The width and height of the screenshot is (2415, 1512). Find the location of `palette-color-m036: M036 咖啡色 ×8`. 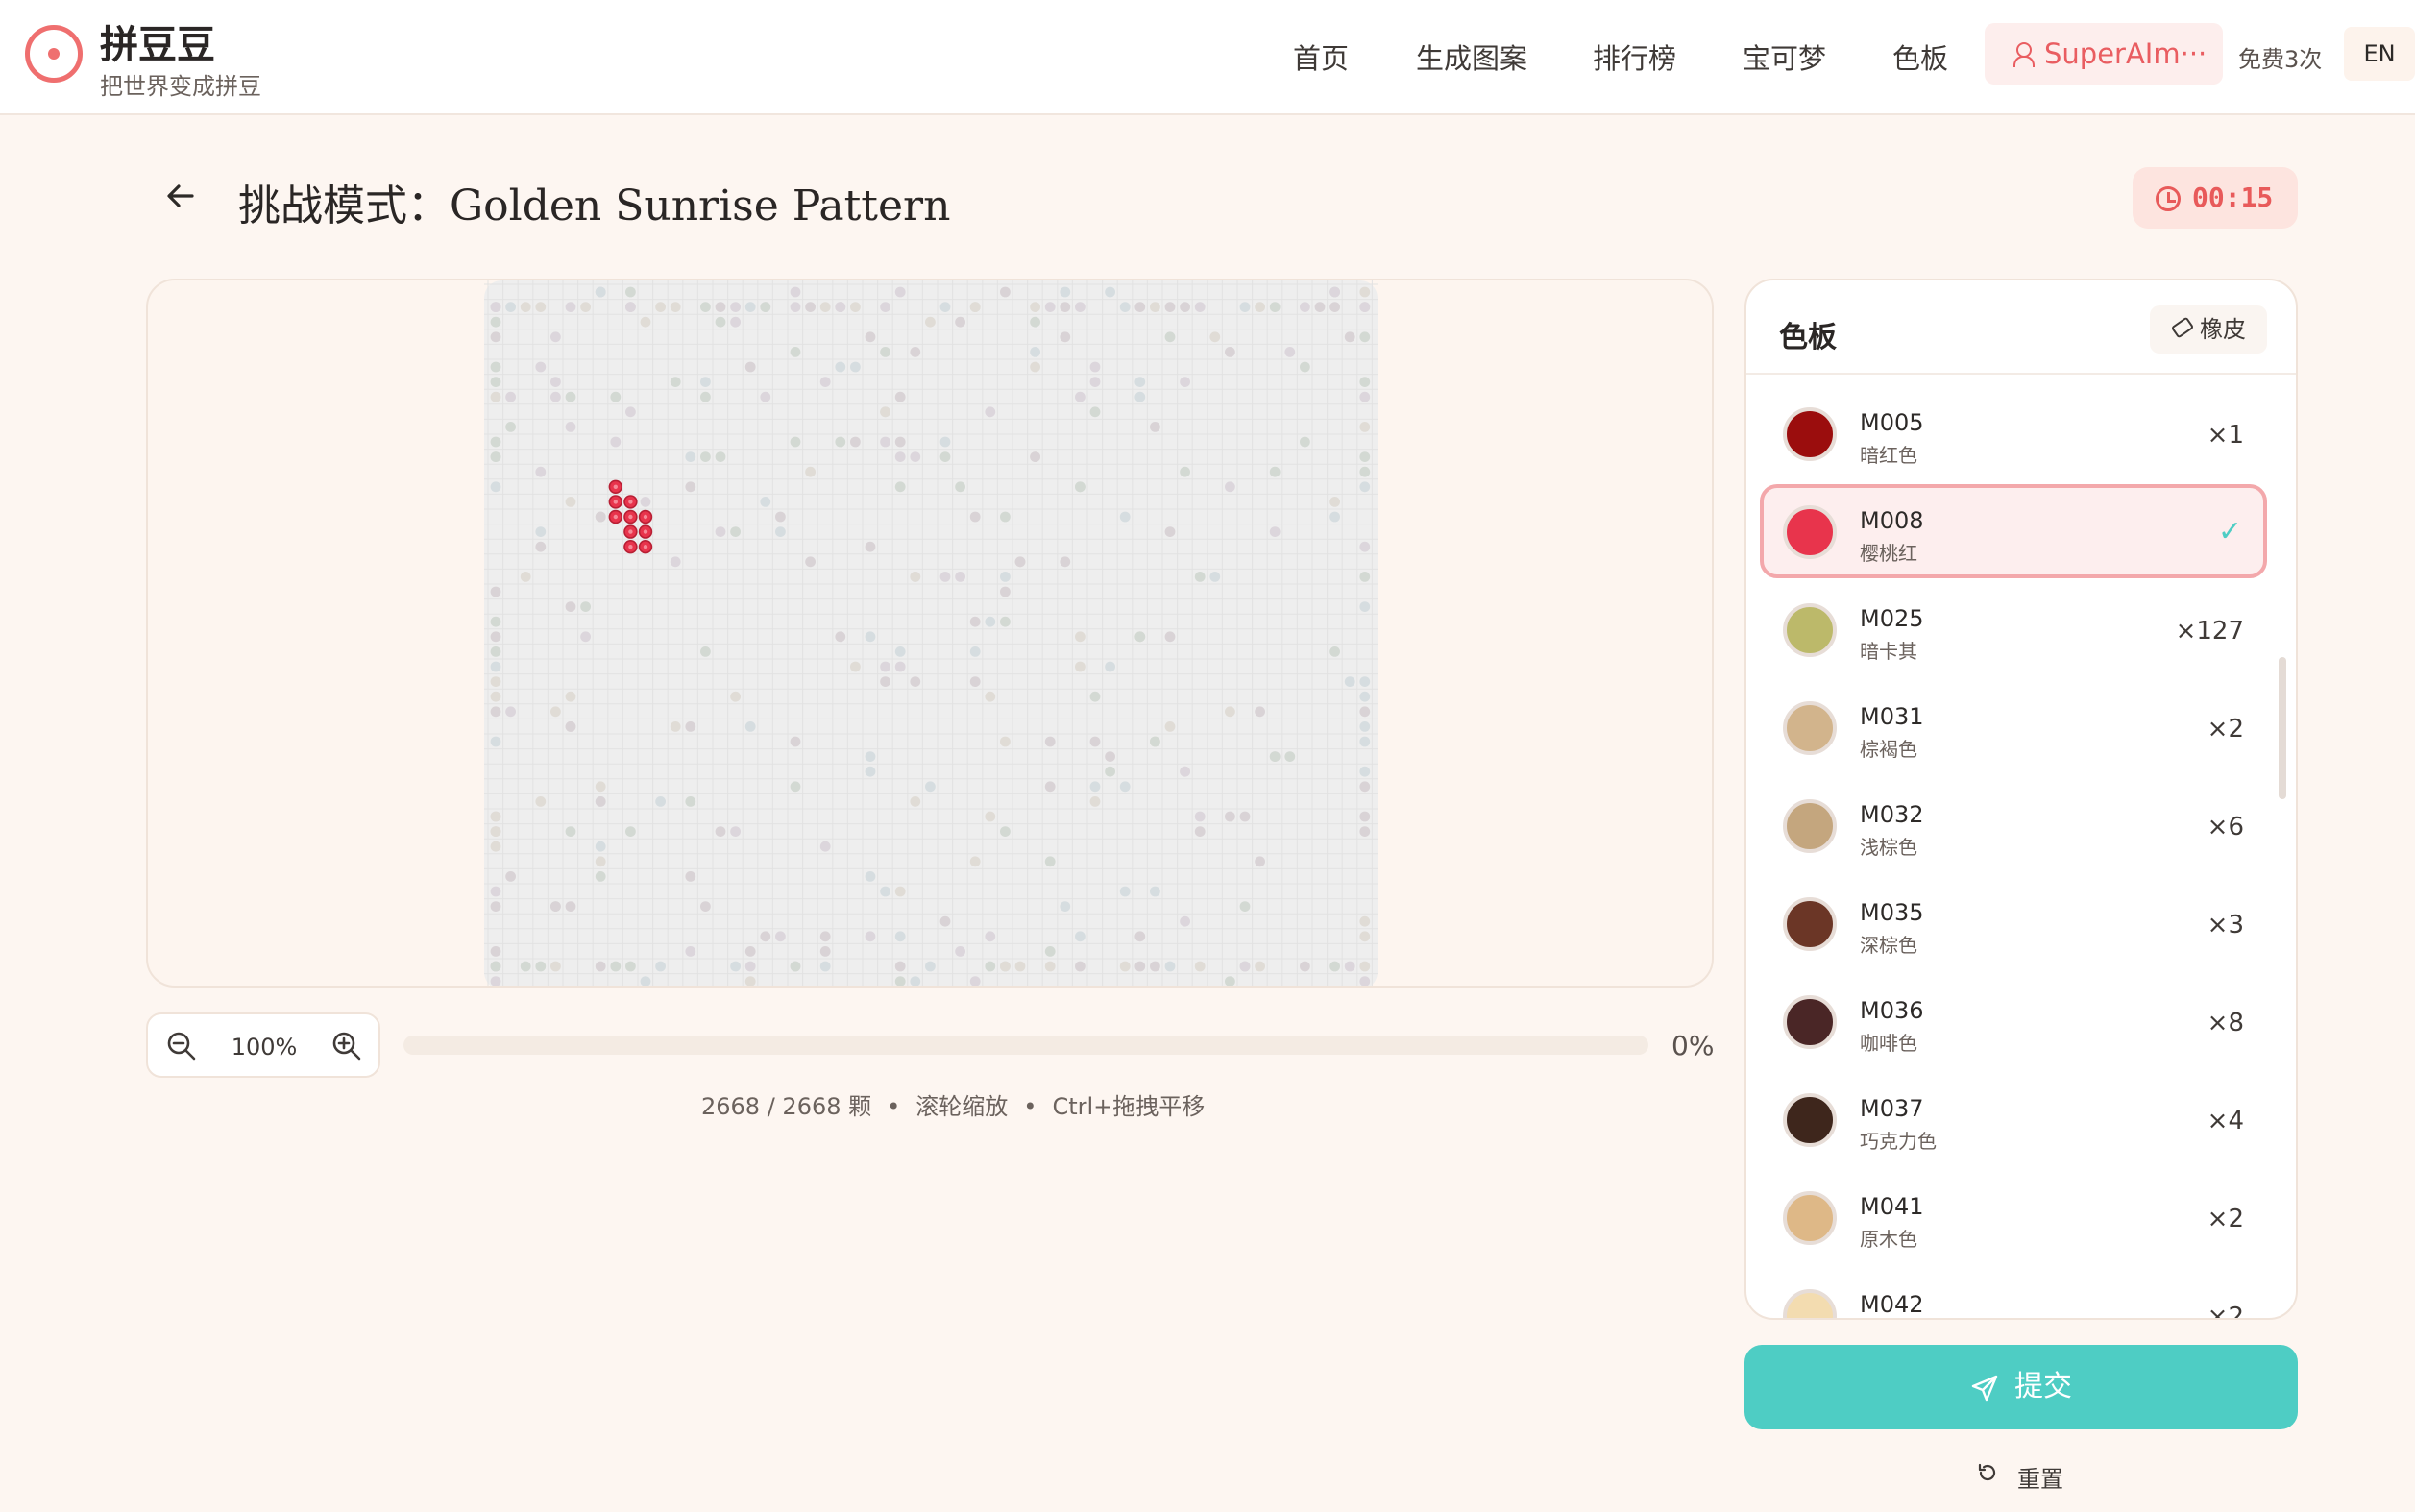

palette-color-m036: M036 咖啡色 ×8 is located at coordinates (2013, 1021).